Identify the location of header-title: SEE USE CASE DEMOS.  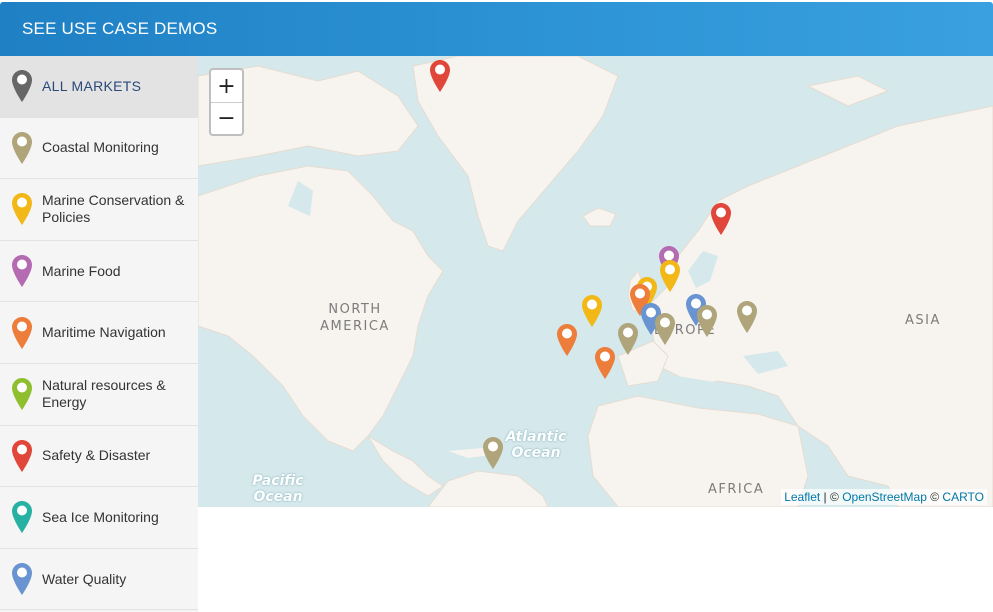
(120, 28).